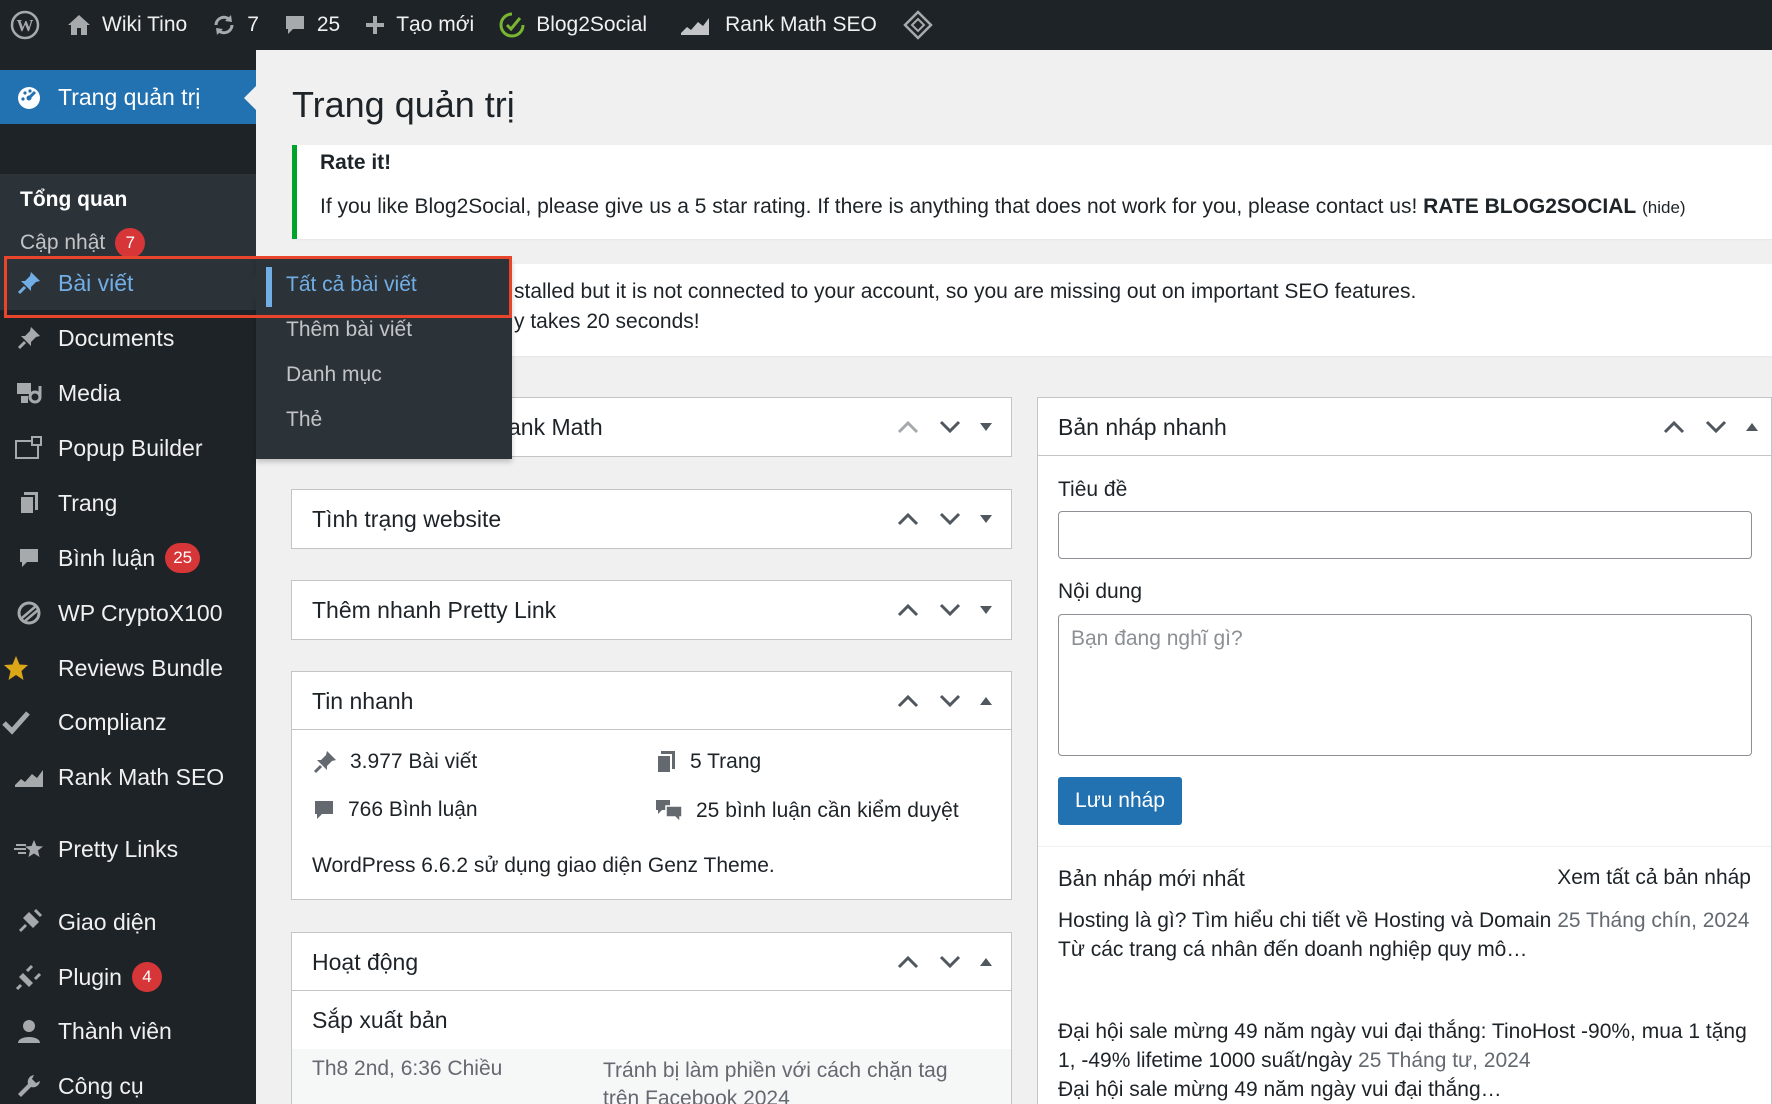 The image size is (1772, 1104). I want to click on brush-icon, so click(29, 922).